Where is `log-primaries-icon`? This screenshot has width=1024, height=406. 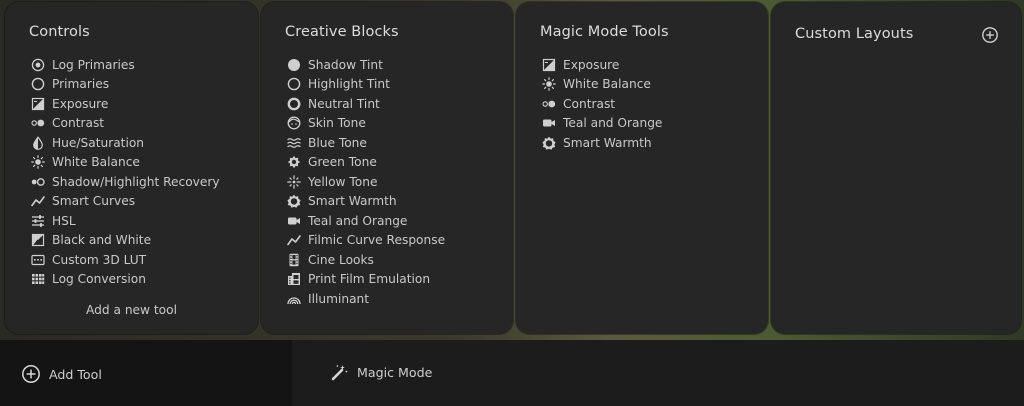
log-primaries-icon is located at coordinates (38, 65).